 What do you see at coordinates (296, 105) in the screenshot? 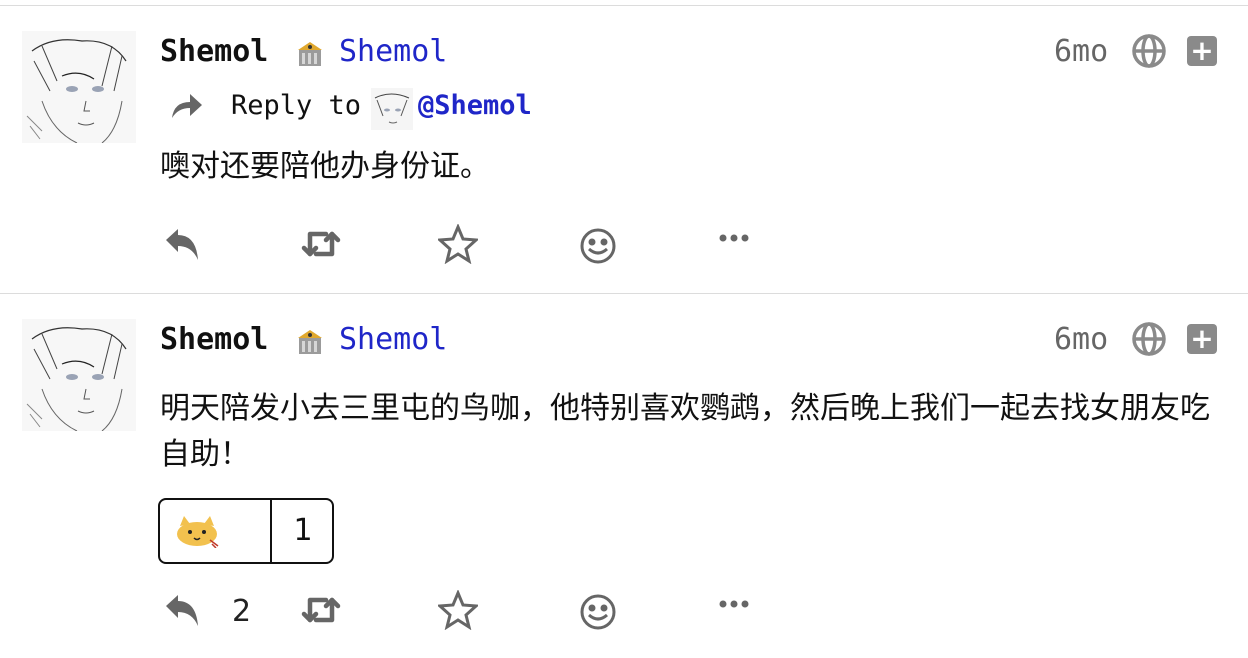
I see `reply-to-label: Reply to` at bounding box center [296, 105].